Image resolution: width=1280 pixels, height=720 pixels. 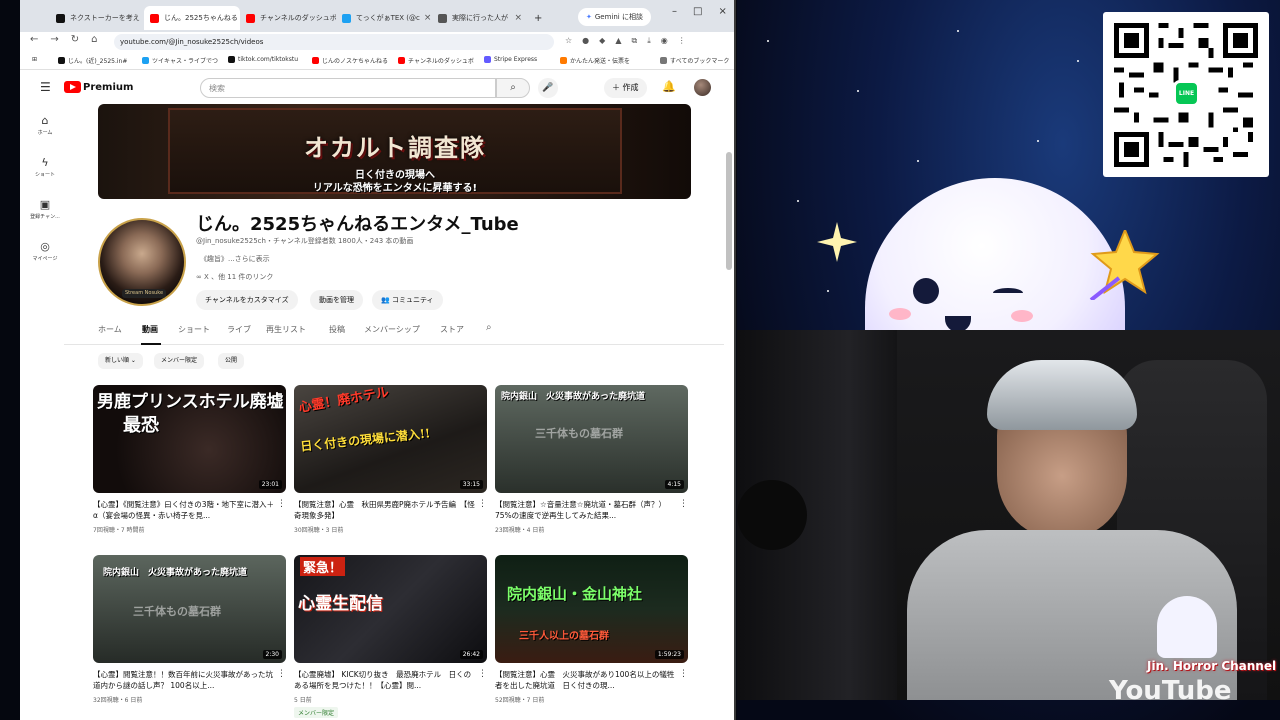 I want to click on customize-channel-button: チャンネルをカスタマイズ, so click(x=247, y=300).